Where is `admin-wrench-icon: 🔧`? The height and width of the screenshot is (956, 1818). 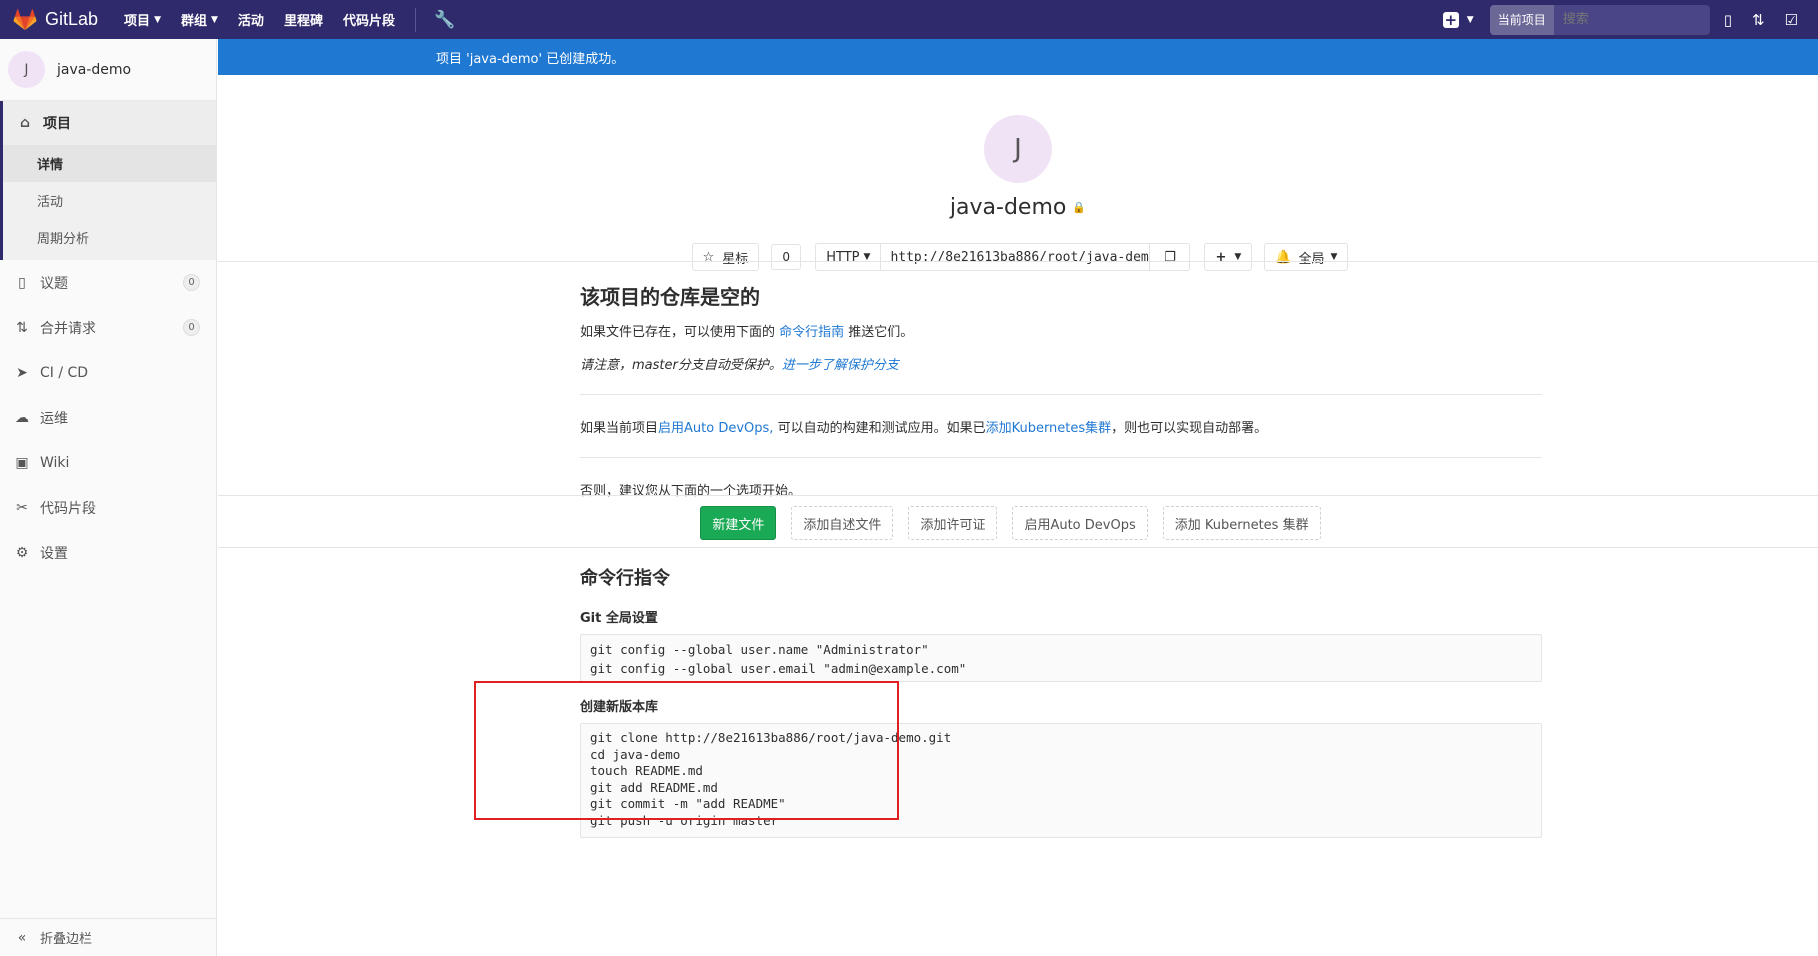
admin-wrench-icon: 🔧 is located at coordinates (444, 20).